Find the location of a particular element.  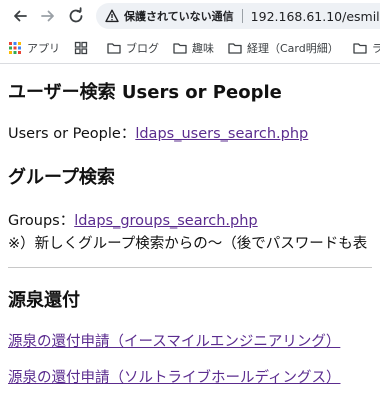

bookmark-label: 趣味 is located at coordinates (203, 48).